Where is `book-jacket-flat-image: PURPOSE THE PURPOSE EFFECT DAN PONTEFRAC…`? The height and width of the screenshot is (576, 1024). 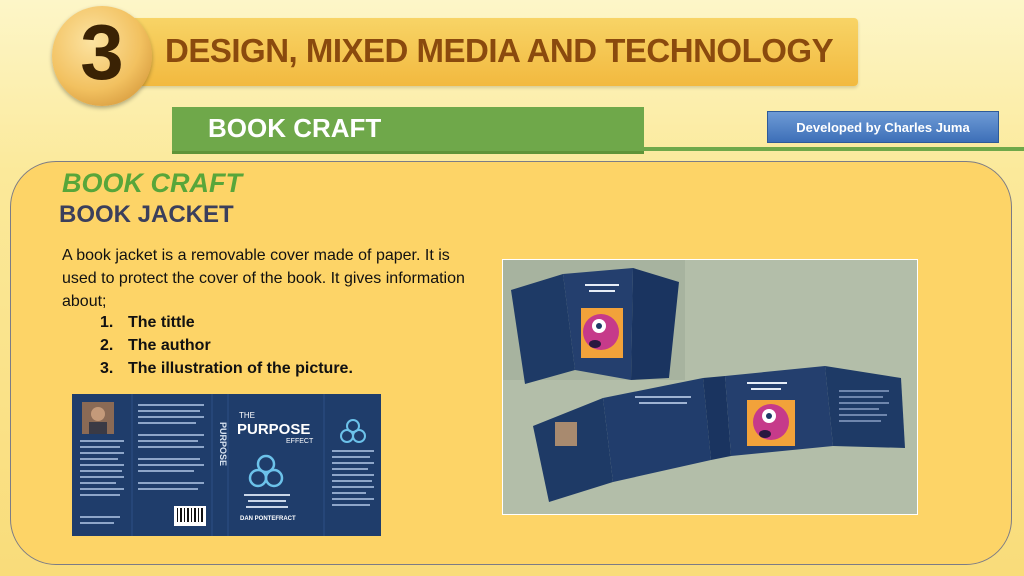 book-jacket-flat-image: PURPOSE THE PURPOSE EFFECT DAN PONTEFRAC… is located at coordinates (226, 465).